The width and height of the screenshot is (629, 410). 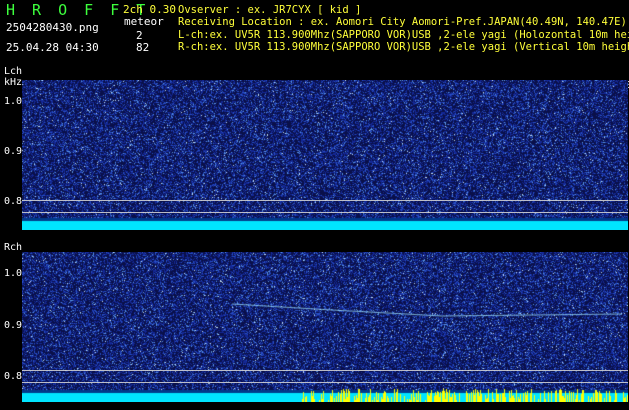 What do you see at coordinates (13, 247) in the screenshot?
I see `rch-label: Rch` at bounding box center [13, 247].